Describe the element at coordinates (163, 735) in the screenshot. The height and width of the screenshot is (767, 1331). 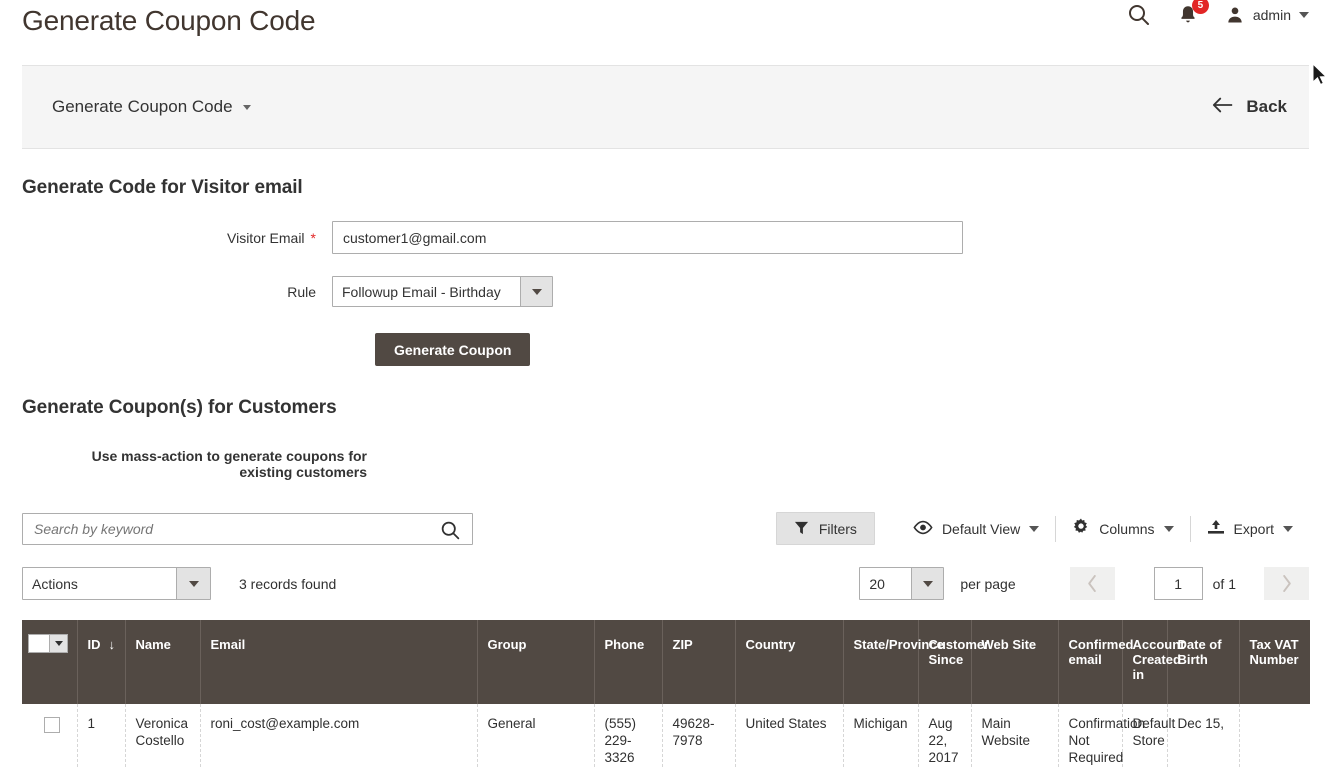
I see `cell-name: Veronica Costello` at that location.